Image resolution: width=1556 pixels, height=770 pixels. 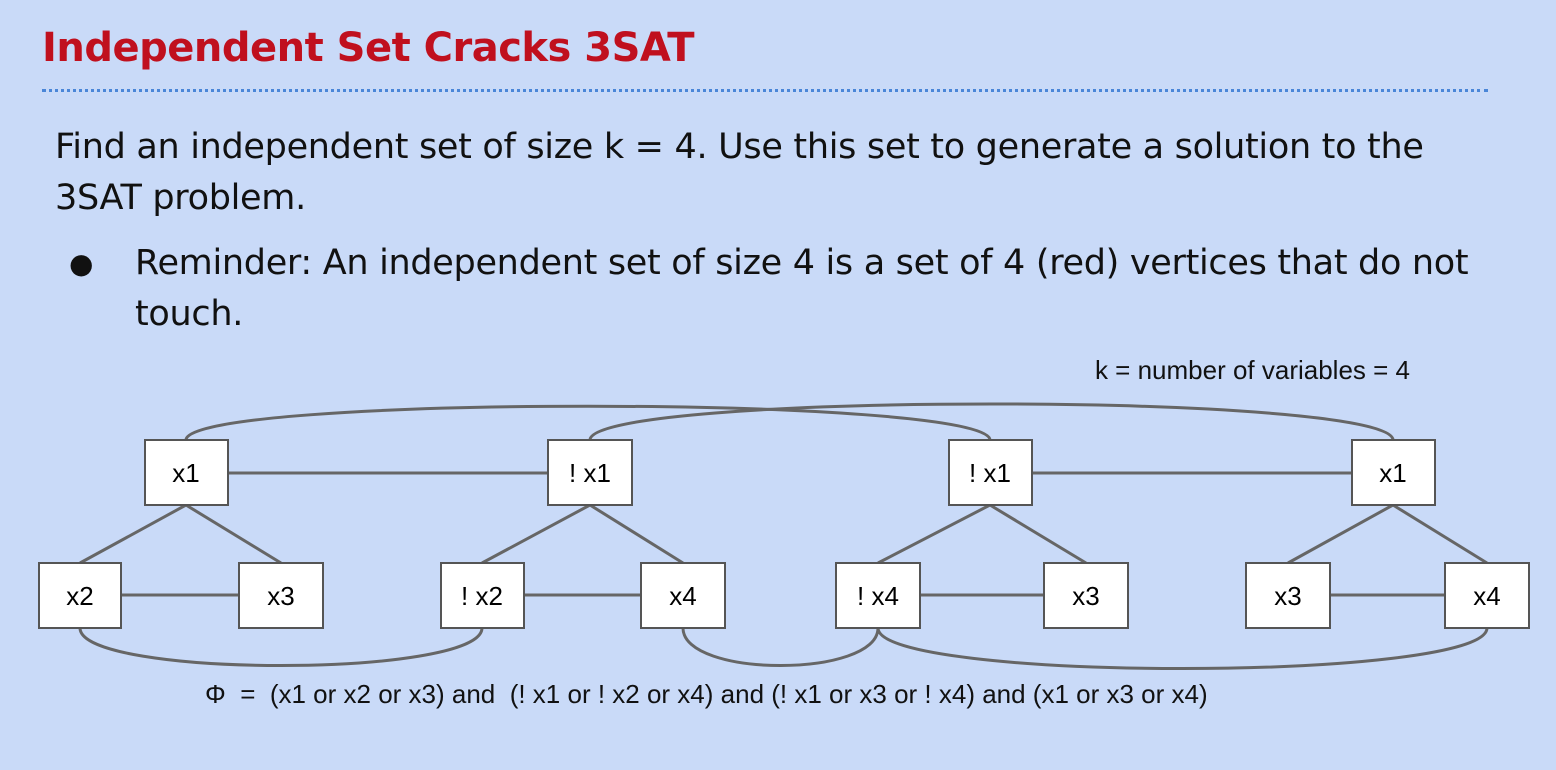 I want to click on node-c1-right: x3, so click(x=281, y=595).